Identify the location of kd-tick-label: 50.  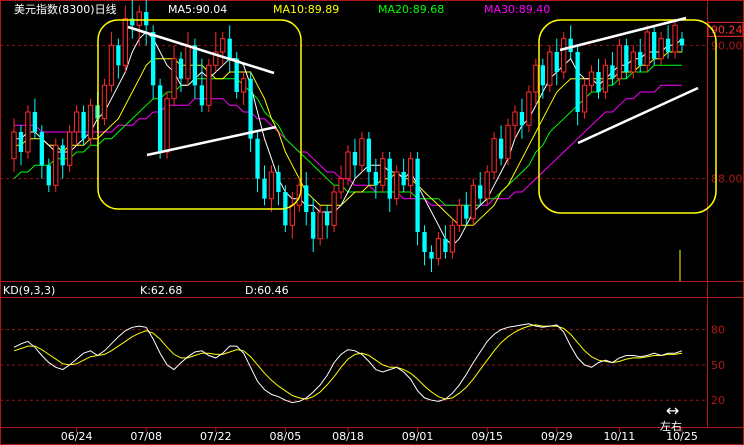
(718, 365).